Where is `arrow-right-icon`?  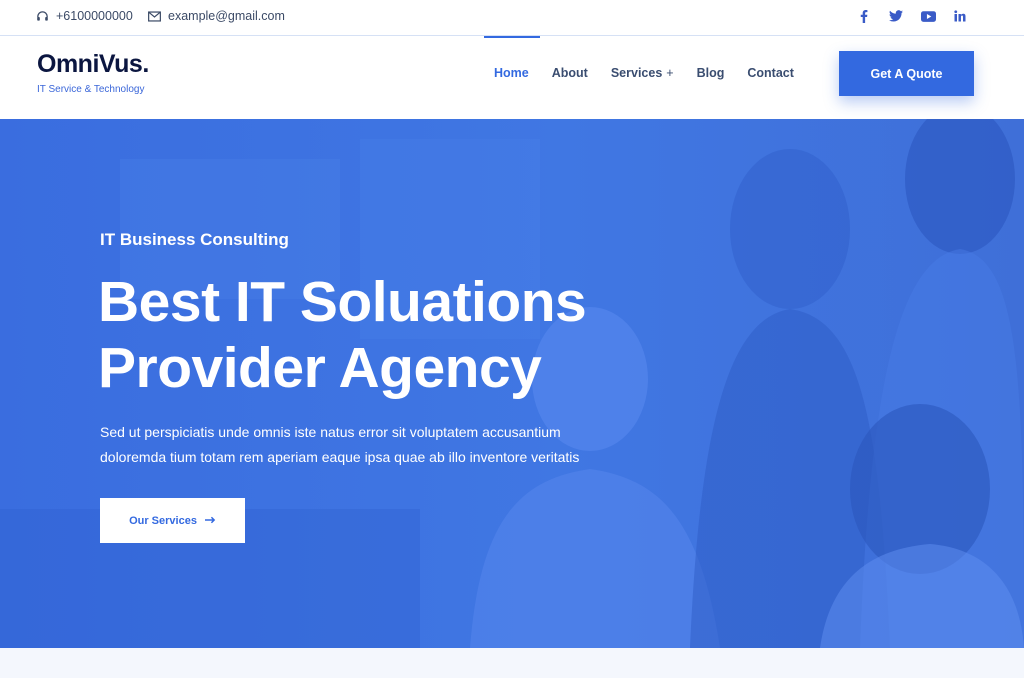 arrow-right-icon is located at coordinates (210, 521).